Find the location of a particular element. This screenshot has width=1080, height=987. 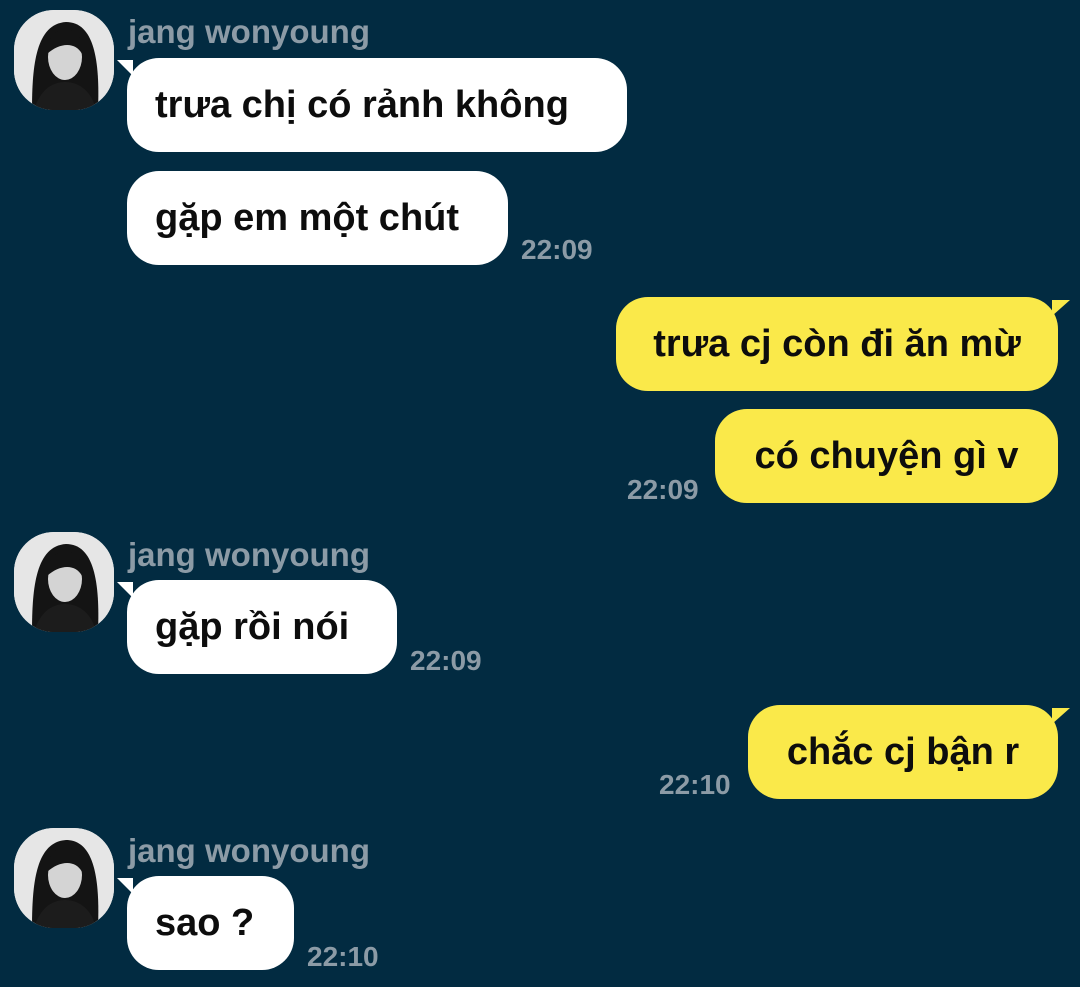

message-text: trưa chị có rảnh không is located at coordinates (362, 104).